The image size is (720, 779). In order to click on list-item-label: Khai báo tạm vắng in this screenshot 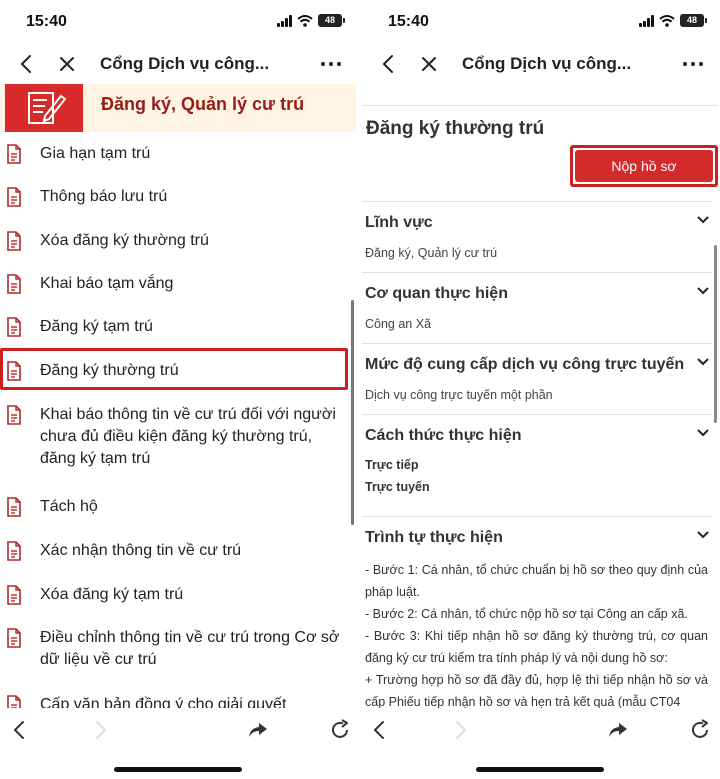, I will do `click(107, 283)`.